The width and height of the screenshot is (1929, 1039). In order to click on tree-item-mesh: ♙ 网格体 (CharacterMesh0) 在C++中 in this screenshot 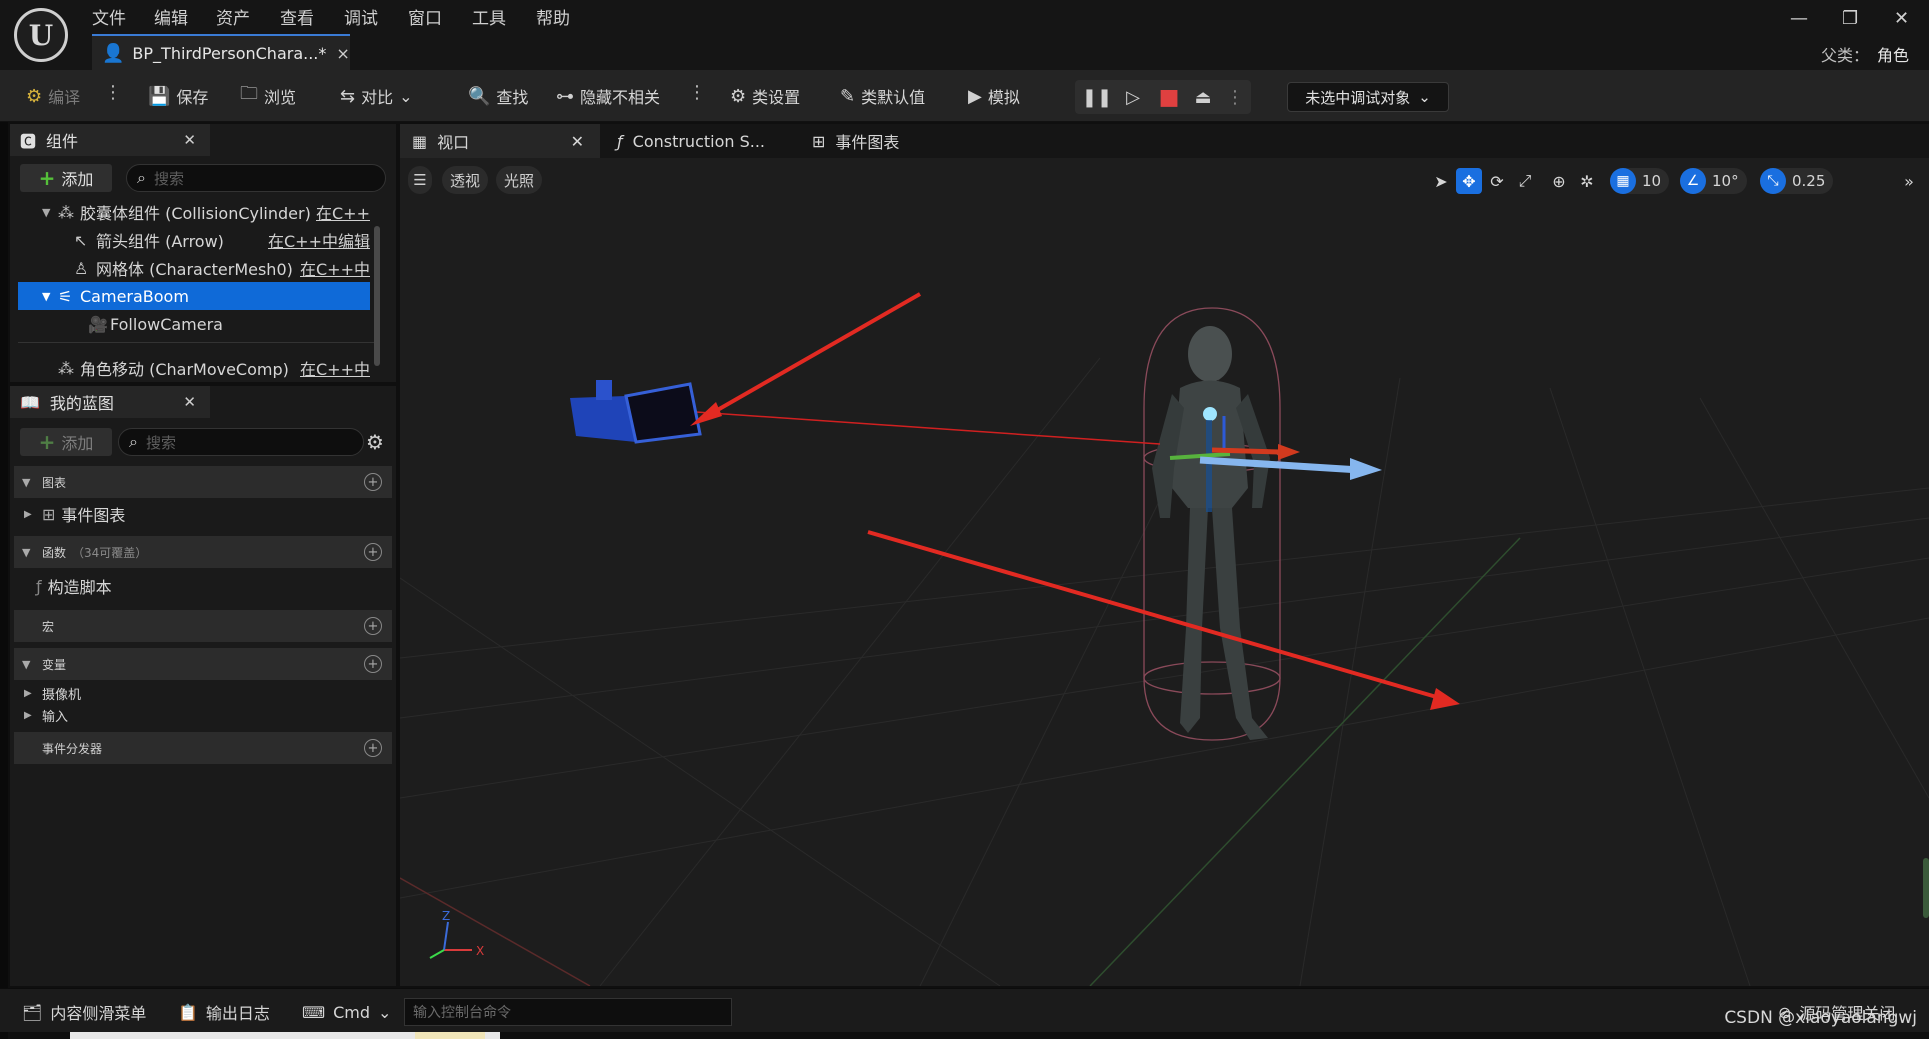, I will do `click(198, 268)`.